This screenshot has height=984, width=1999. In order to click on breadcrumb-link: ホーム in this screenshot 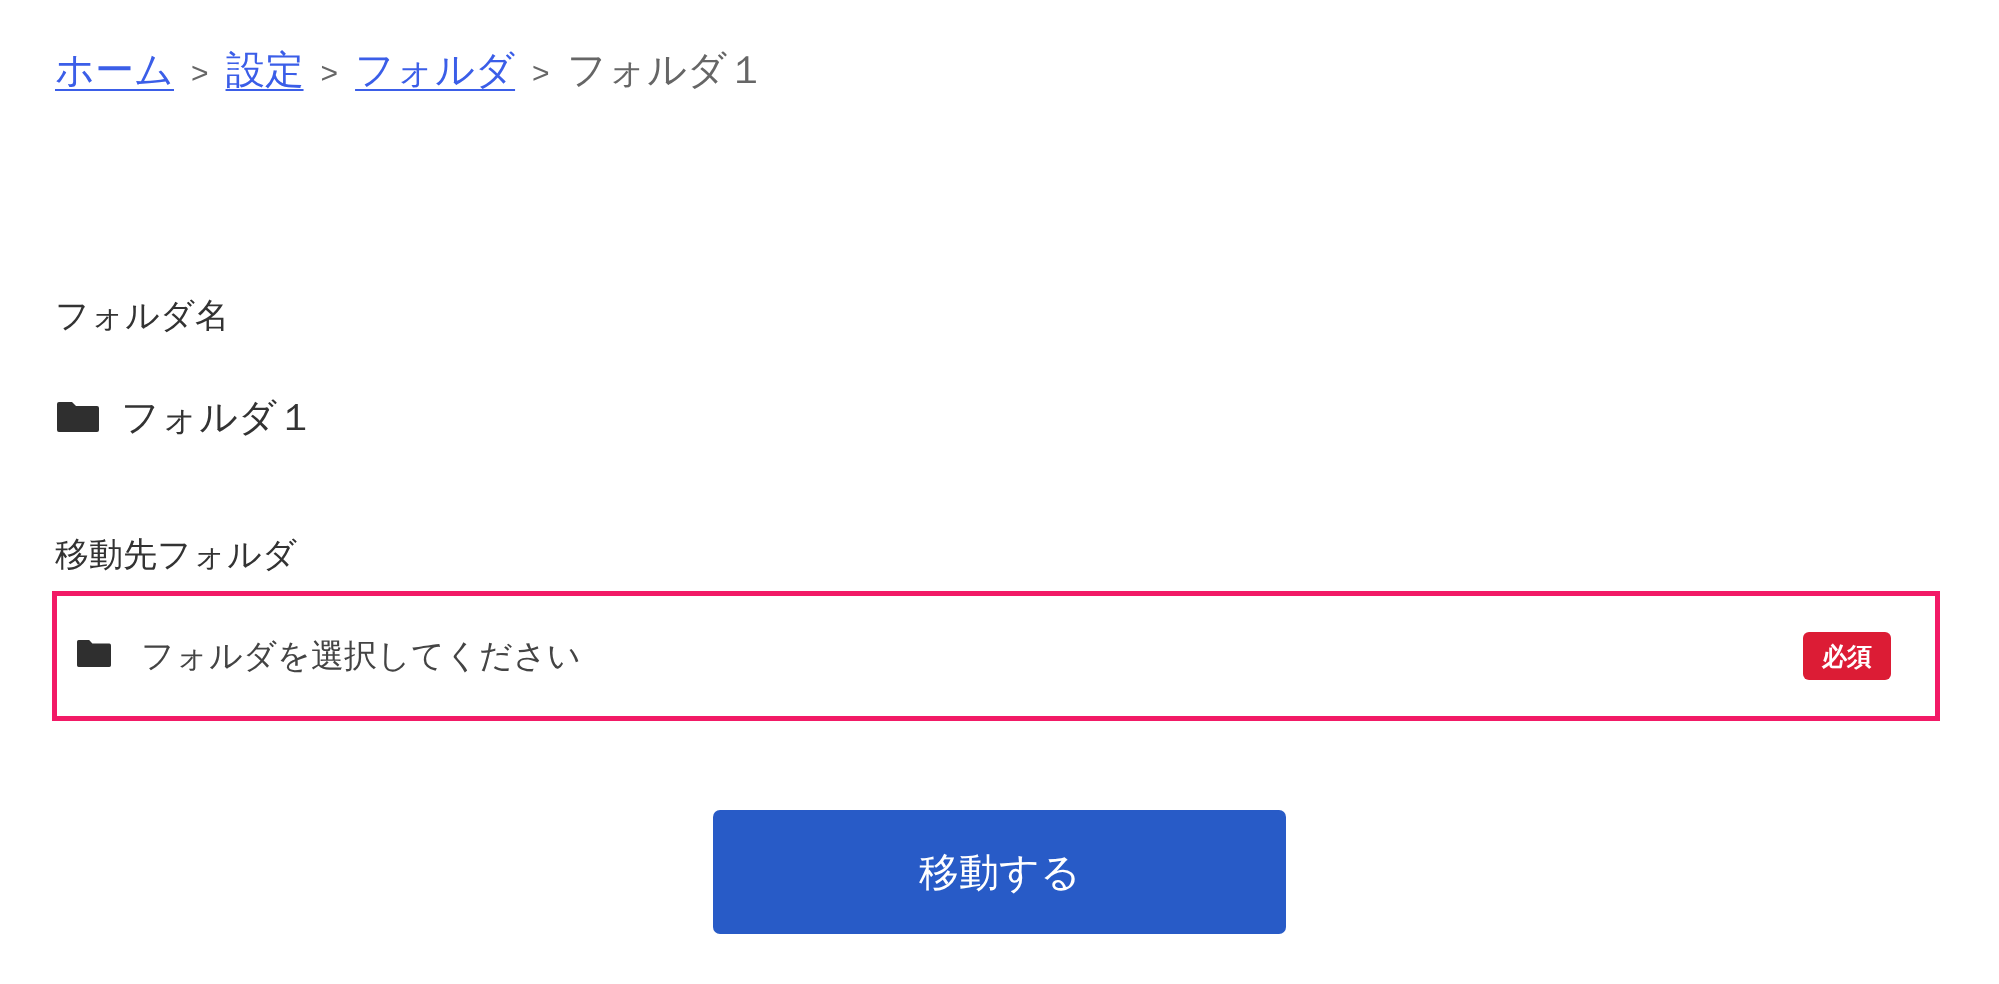, I will do `click(114, 70)`.